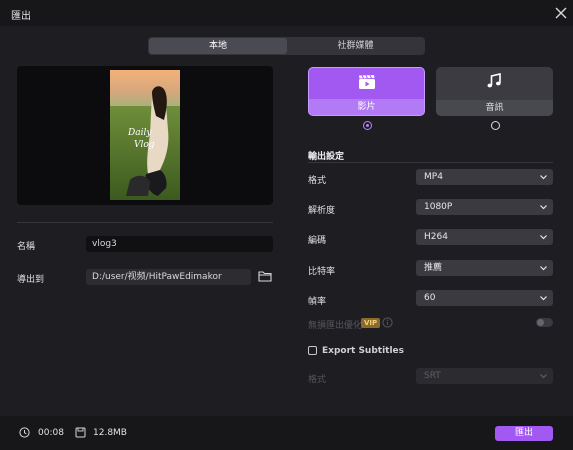 The height and width of the screenshot is (450, 573). I want to click on bitrate-select: 推薦, so click(484, 268).